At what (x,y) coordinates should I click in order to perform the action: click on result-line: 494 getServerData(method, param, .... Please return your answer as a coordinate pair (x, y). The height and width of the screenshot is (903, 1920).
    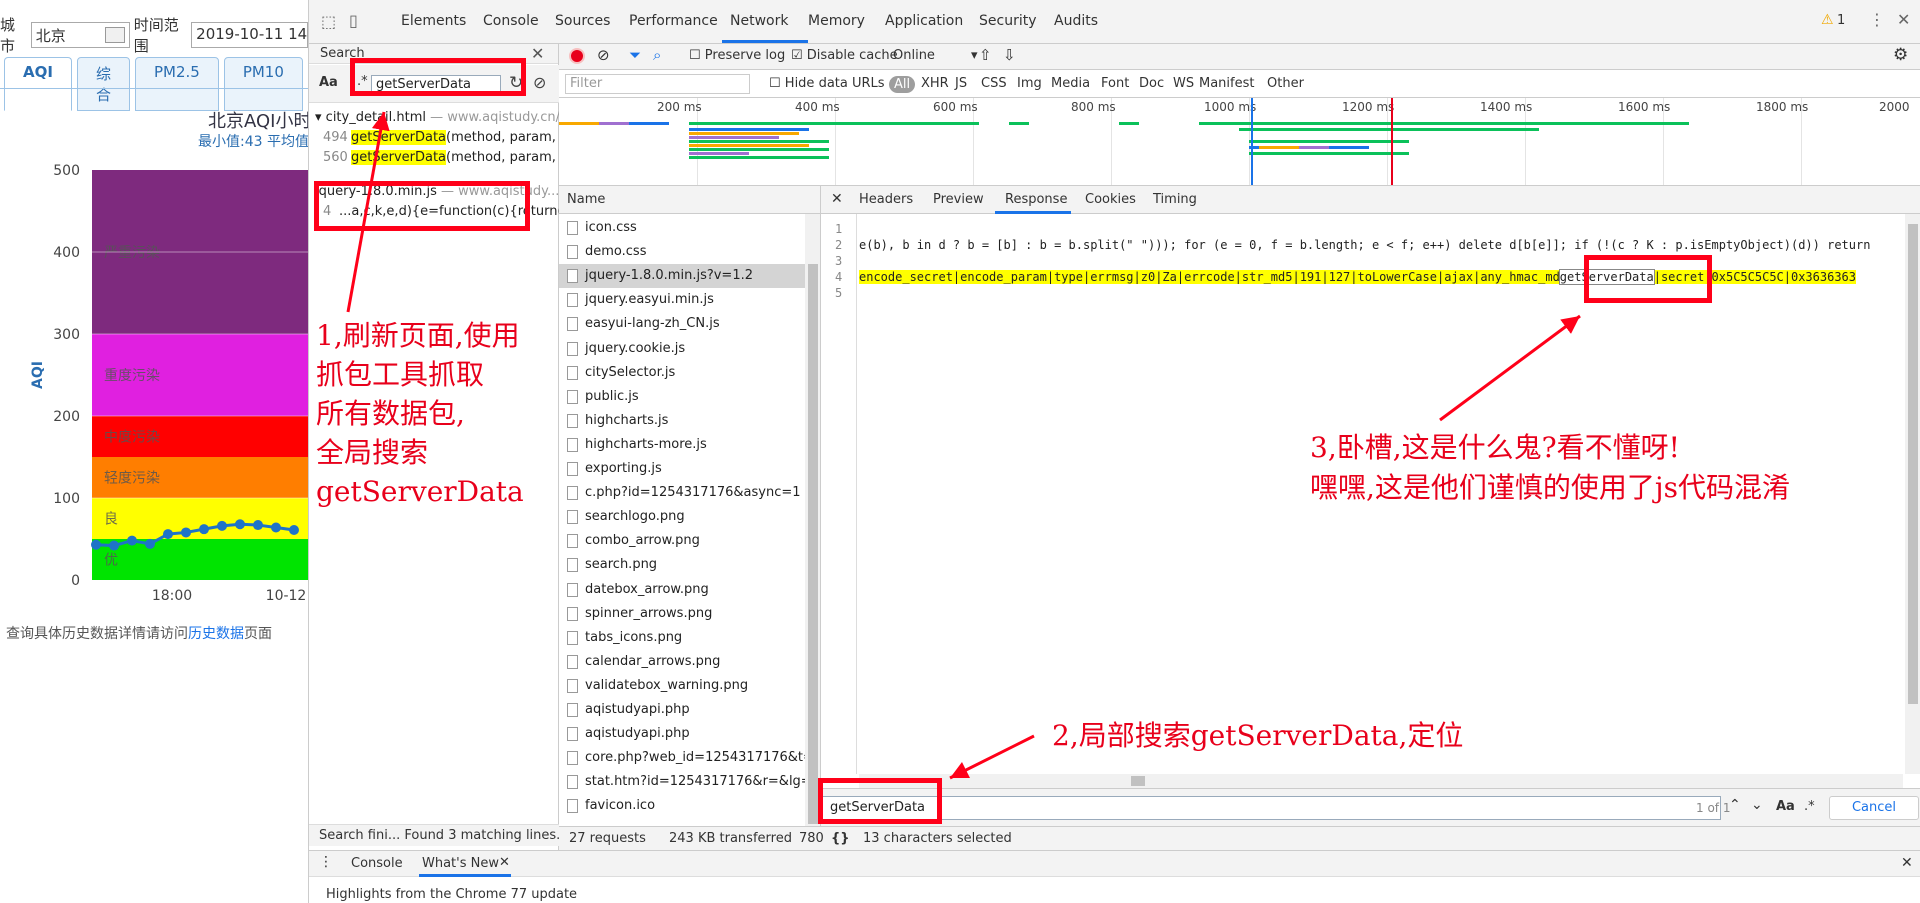
    Looking at the image, I should click on (447, 137).